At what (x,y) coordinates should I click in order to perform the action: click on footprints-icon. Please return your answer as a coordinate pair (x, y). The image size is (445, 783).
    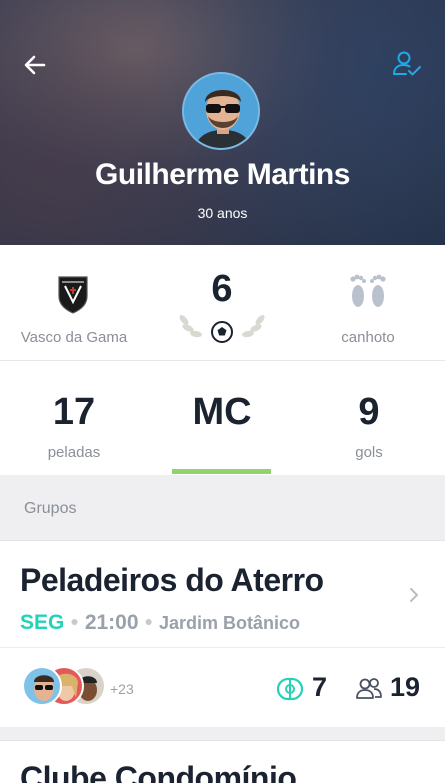
    Looking at the image, I should click on (368, 291).